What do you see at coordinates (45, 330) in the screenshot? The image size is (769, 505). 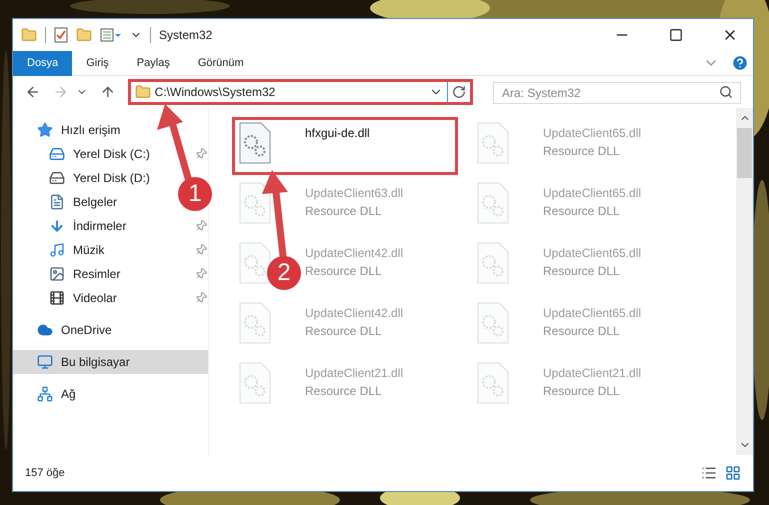 I see `cloud-icon` at bounding box center [45, 330].